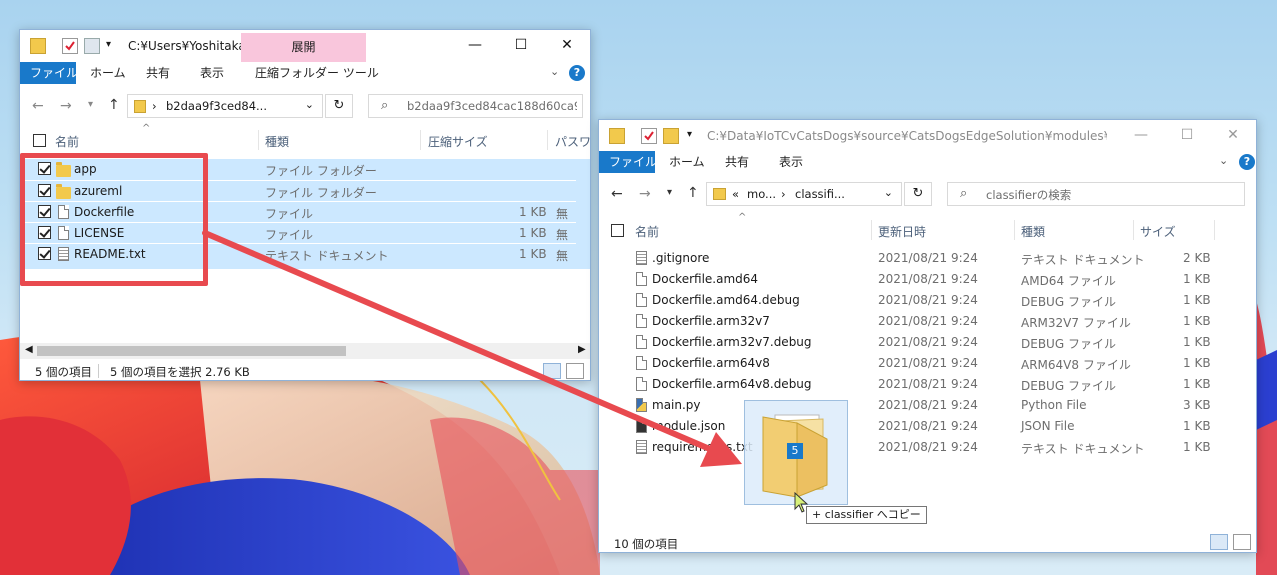 The width and height of the screenshot is (1277, 575). I want to click on drag-count-badge: 5, so click(795, 451).